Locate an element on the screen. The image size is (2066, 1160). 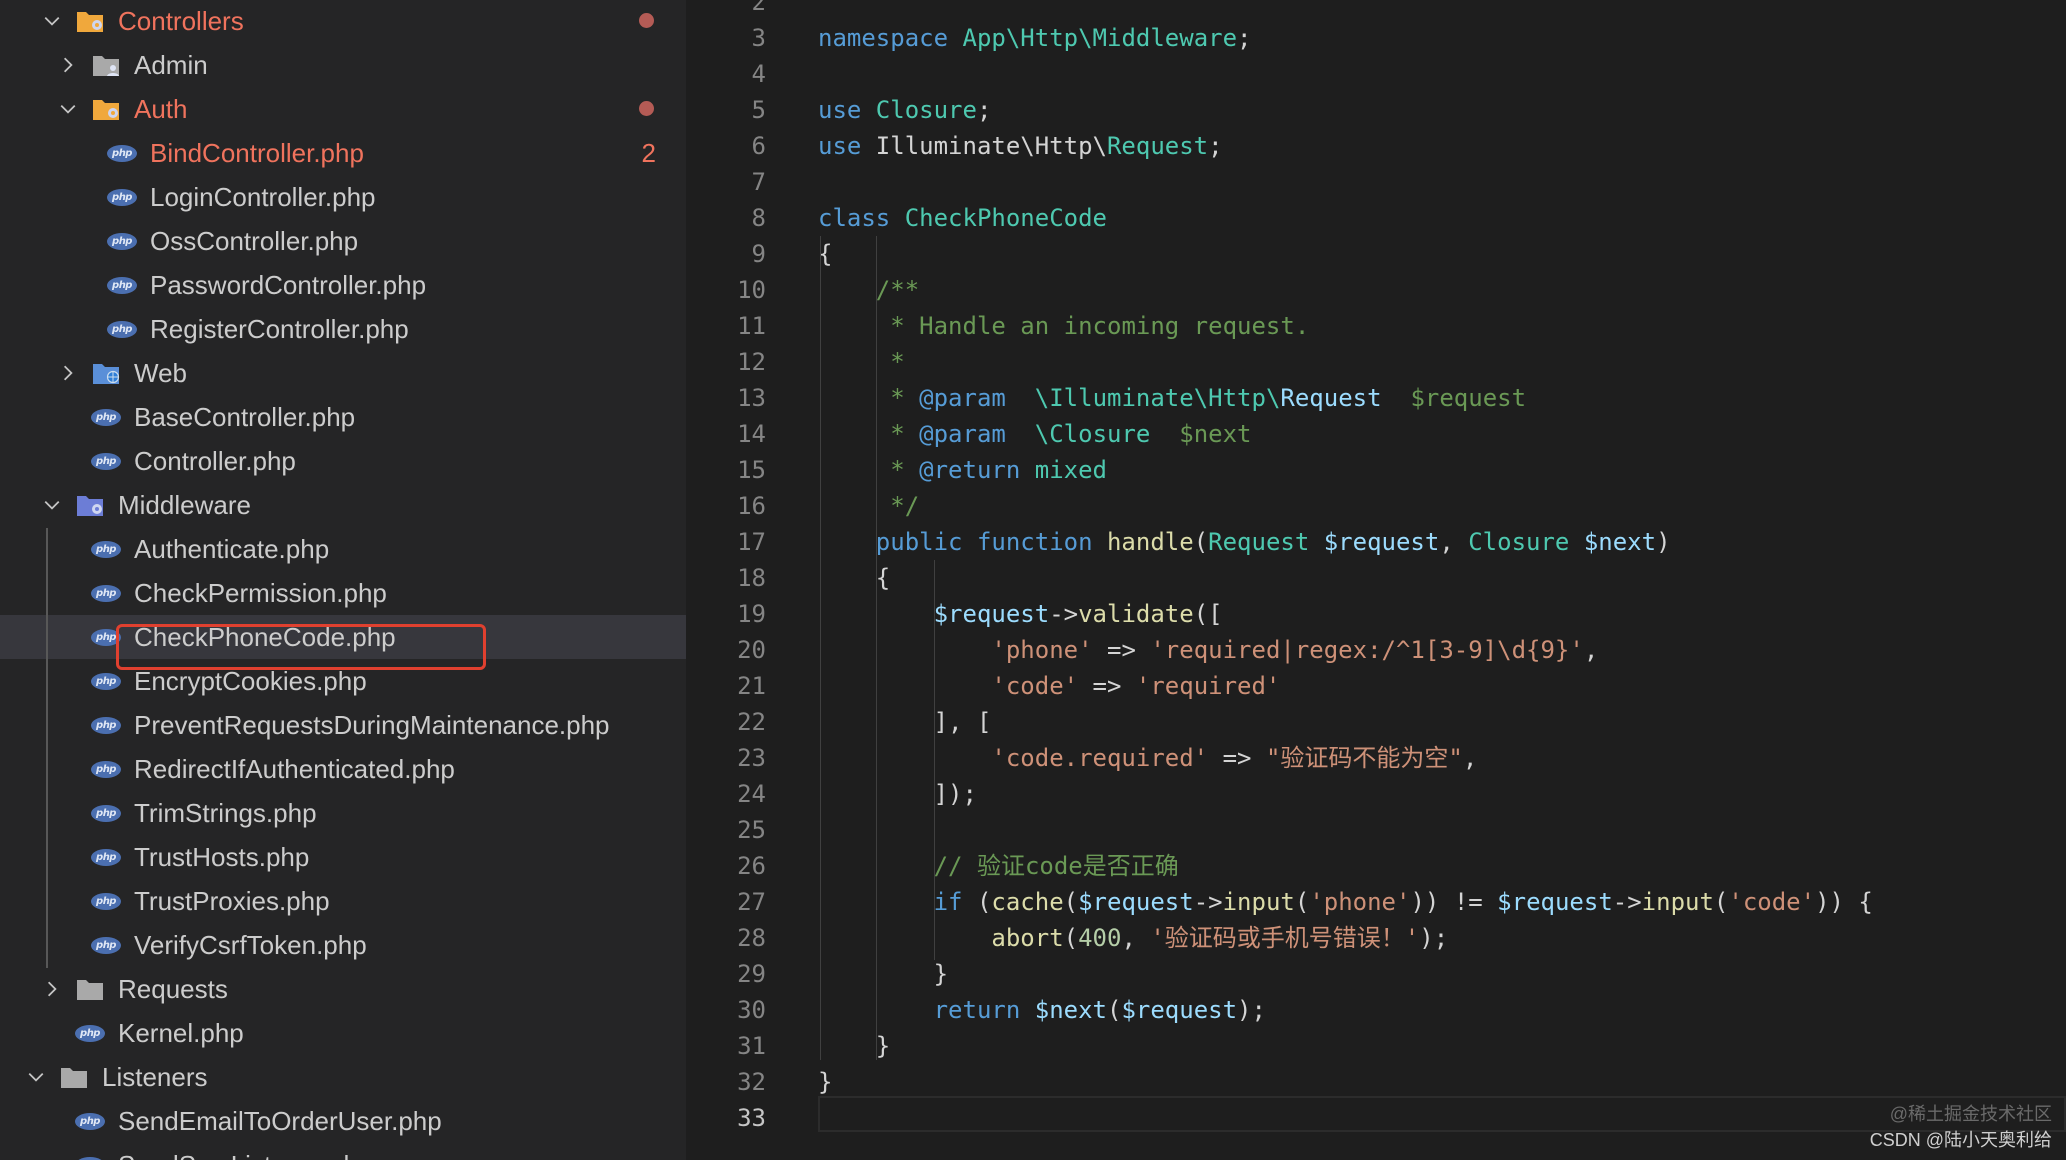
code-line: * Handle an incoming request. is located at coordinates (1063, 326).